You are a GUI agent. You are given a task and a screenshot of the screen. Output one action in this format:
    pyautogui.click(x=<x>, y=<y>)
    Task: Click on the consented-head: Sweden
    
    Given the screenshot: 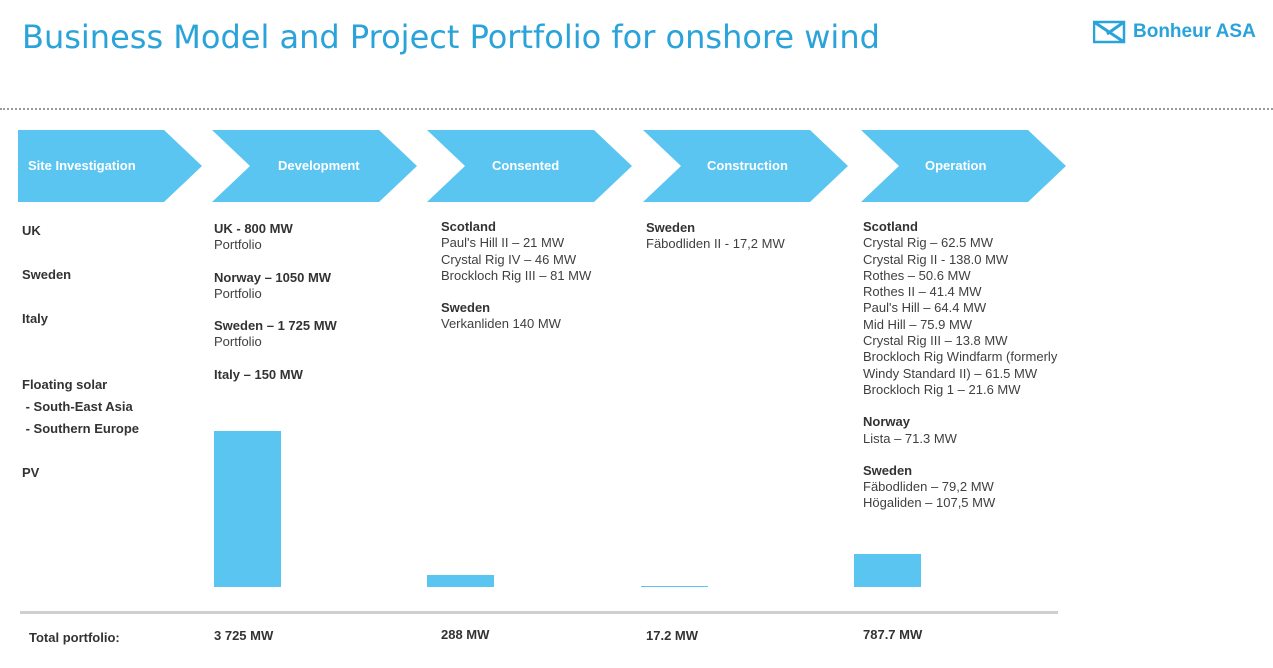 What is the action you would take?
    pyautogui.click(x=466, y=308)
    